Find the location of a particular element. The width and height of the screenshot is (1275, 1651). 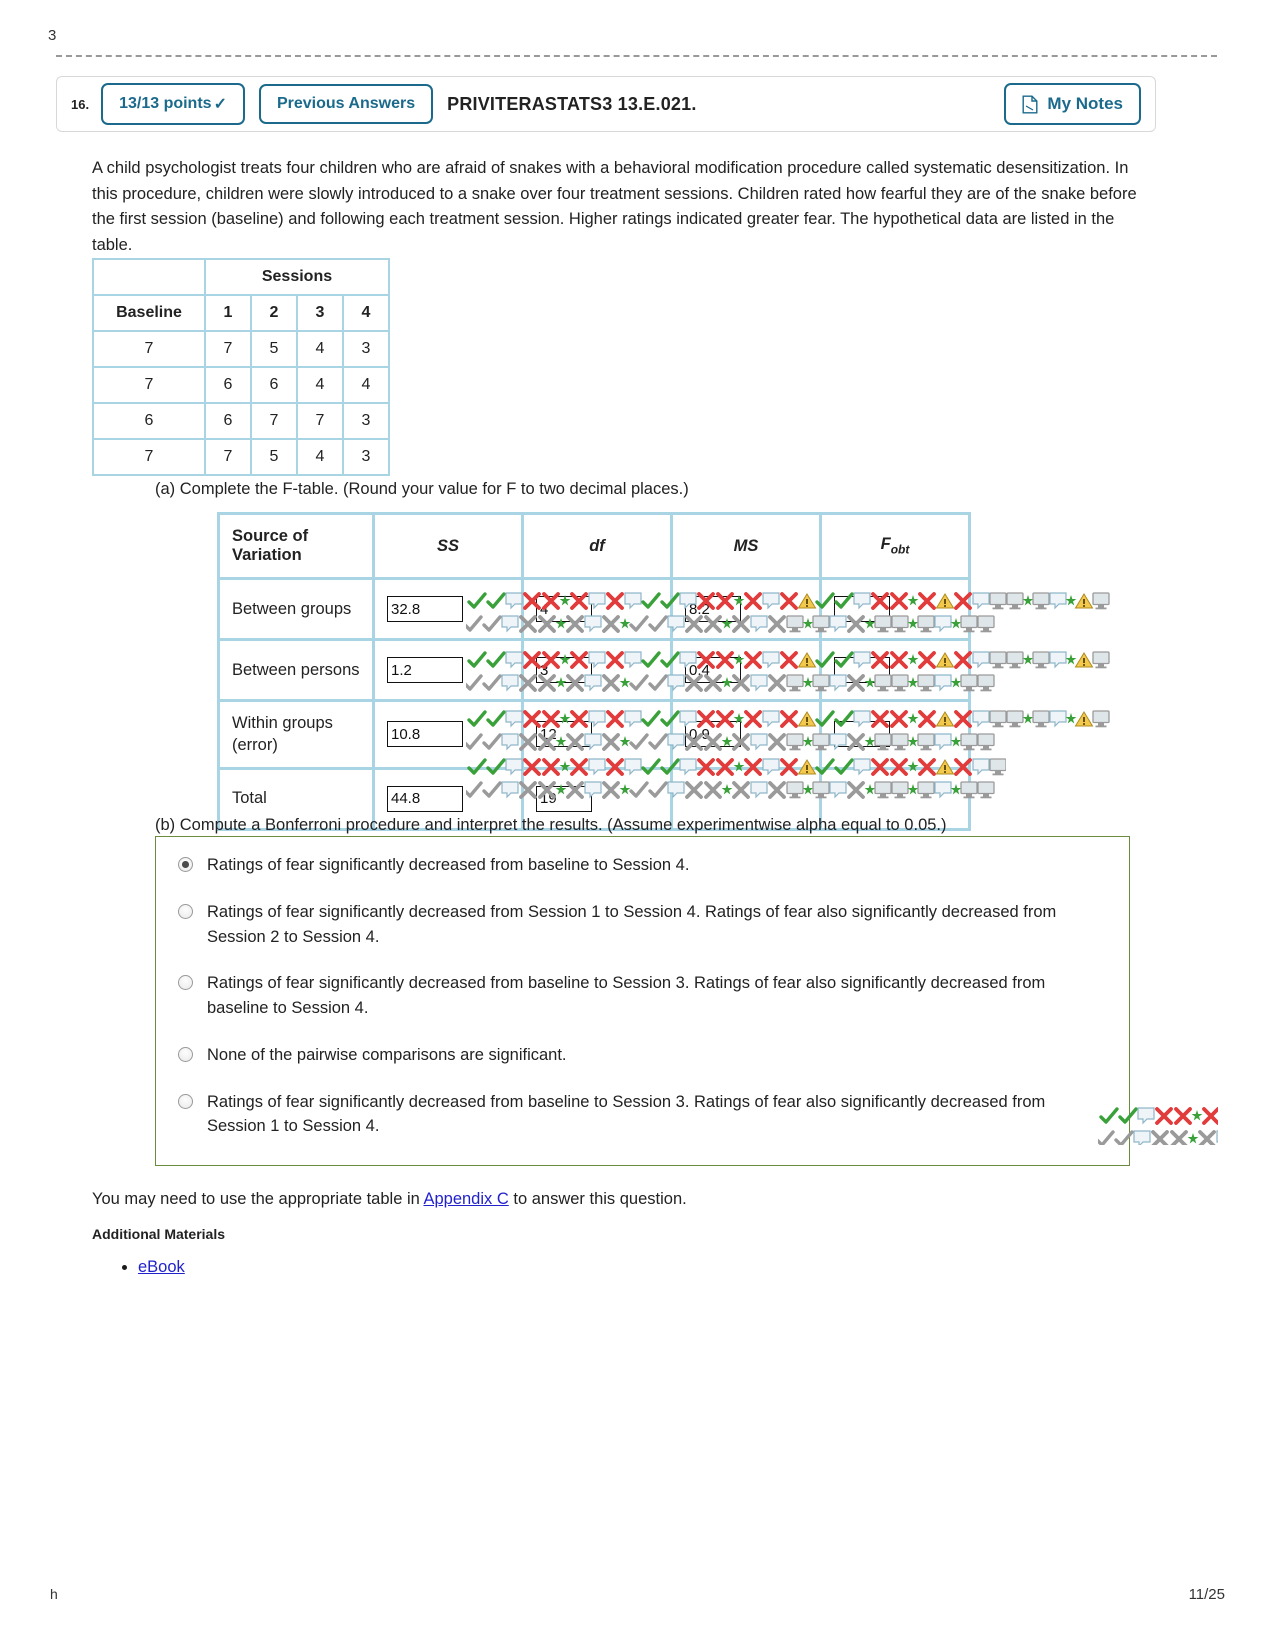

page-separator-rule is located at coordinates (636, 56).